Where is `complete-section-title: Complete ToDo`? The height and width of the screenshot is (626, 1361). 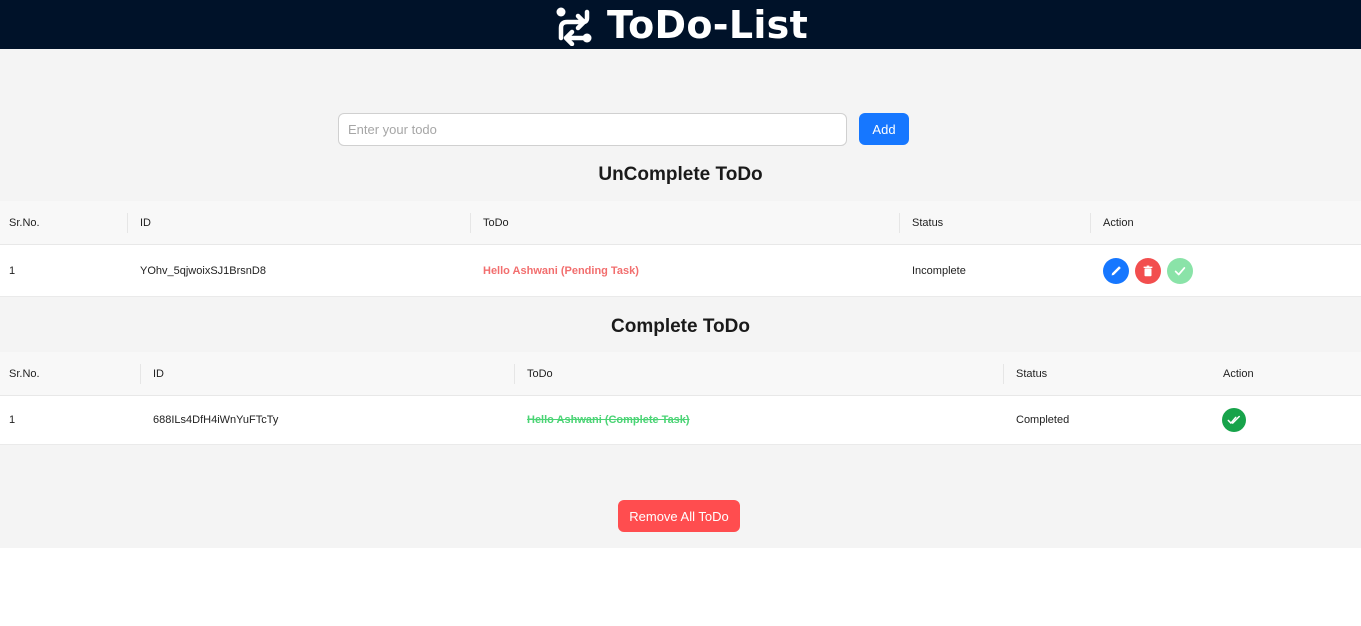 complete-section-title: Complete ToDo is located at coordinates (680, 326).